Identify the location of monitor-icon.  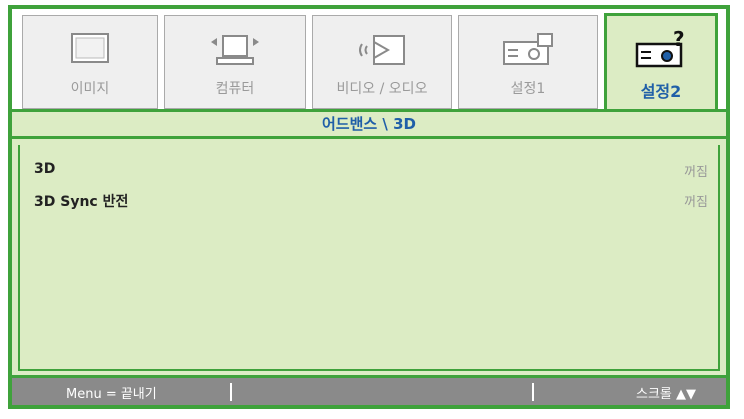
(90, 48).